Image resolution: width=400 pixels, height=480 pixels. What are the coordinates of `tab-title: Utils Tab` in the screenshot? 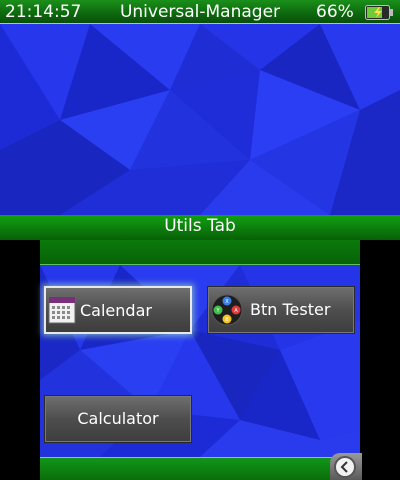 It's located at (200, 226).